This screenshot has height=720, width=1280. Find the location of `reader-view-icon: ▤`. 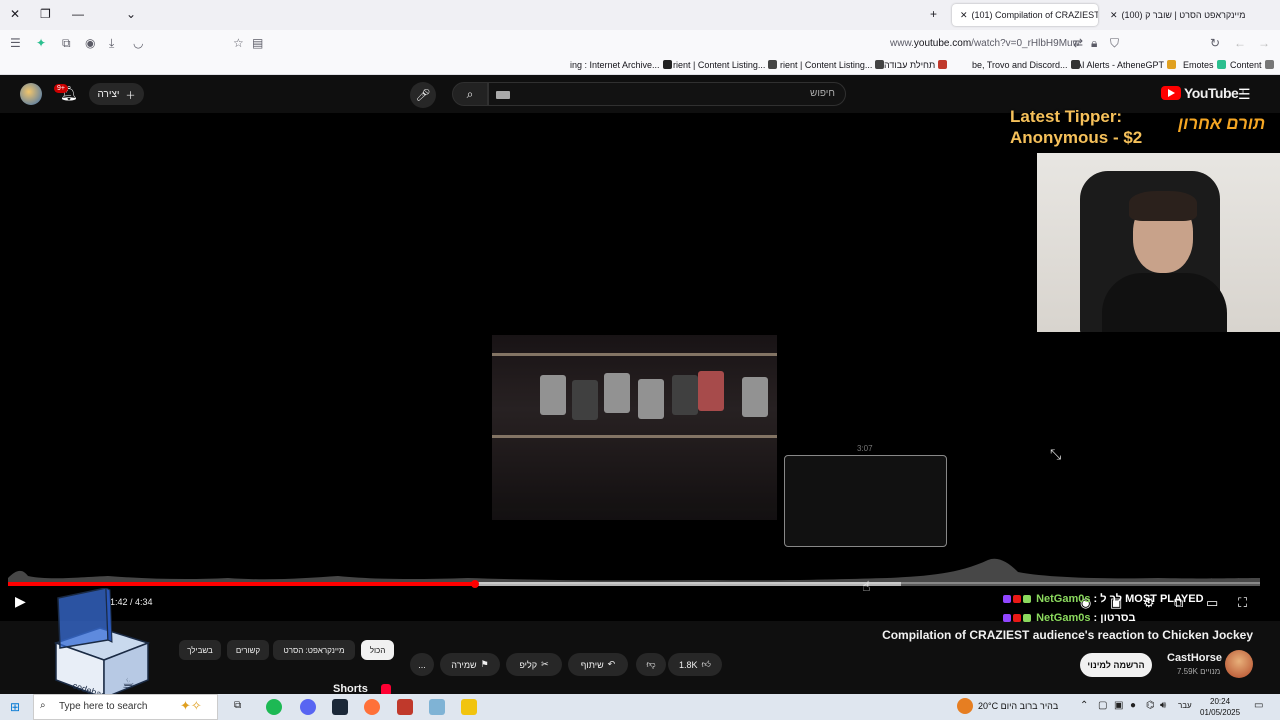

reader-view-icon: ▤ is located at coordinates (257, 43).